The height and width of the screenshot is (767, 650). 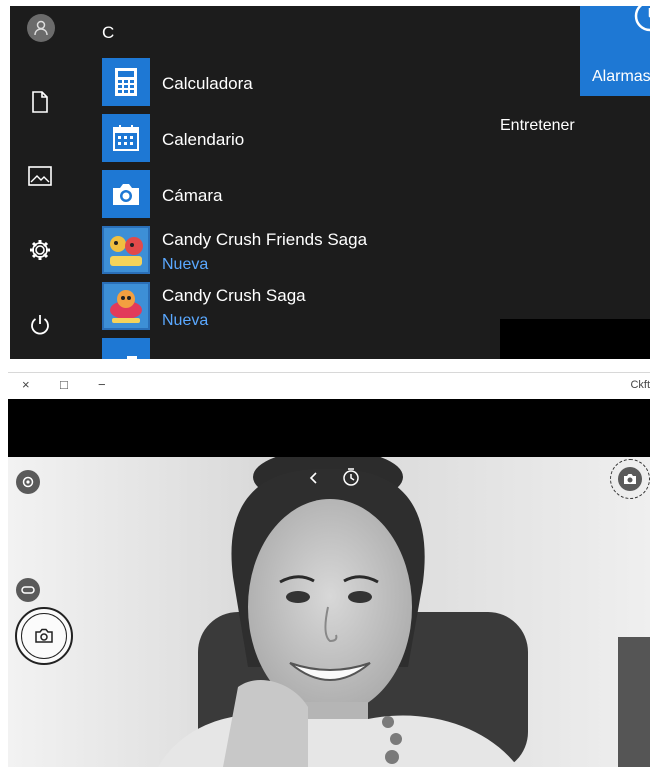 What do you see at coordinates (615, 51) in the screenshot?
I see `tile-alarms: Alarmas` at bounding box center [615, 51].